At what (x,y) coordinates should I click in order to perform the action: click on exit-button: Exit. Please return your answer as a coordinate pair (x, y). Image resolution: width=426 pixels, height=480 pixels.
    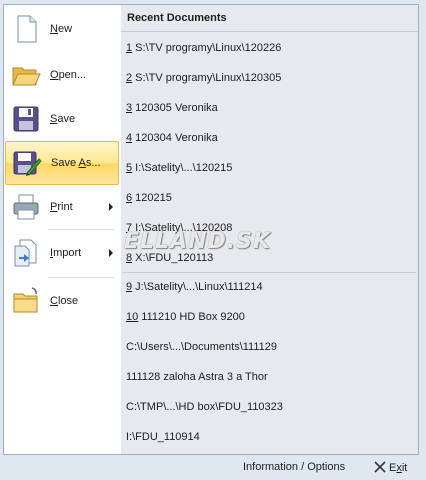
    Looking at the image, I should click on (390, 468).